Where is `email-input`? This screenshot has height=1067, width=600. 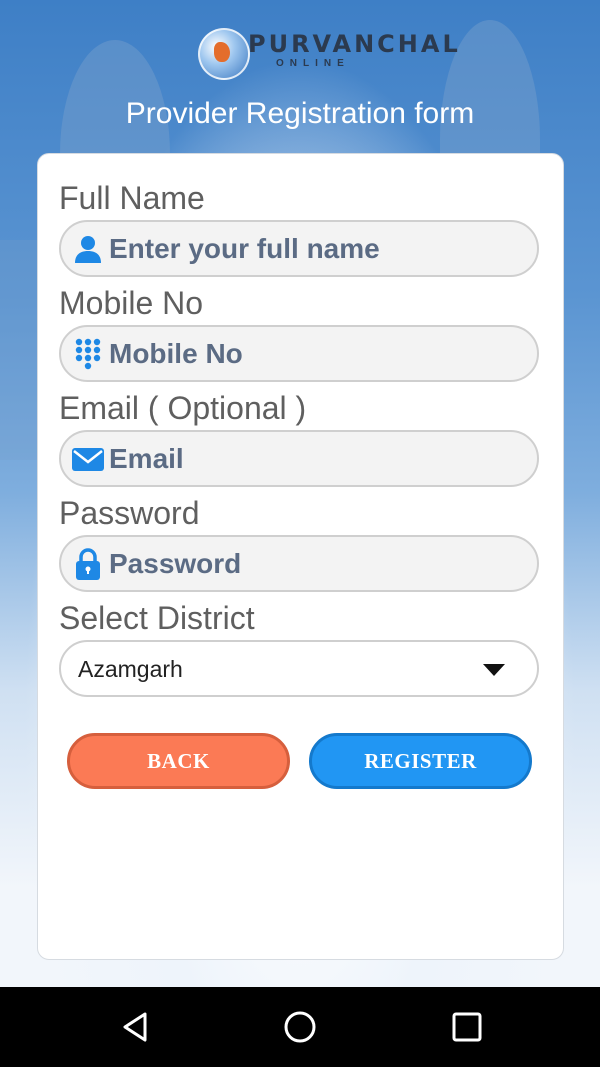
email-input is located at coordinates (319, 459).